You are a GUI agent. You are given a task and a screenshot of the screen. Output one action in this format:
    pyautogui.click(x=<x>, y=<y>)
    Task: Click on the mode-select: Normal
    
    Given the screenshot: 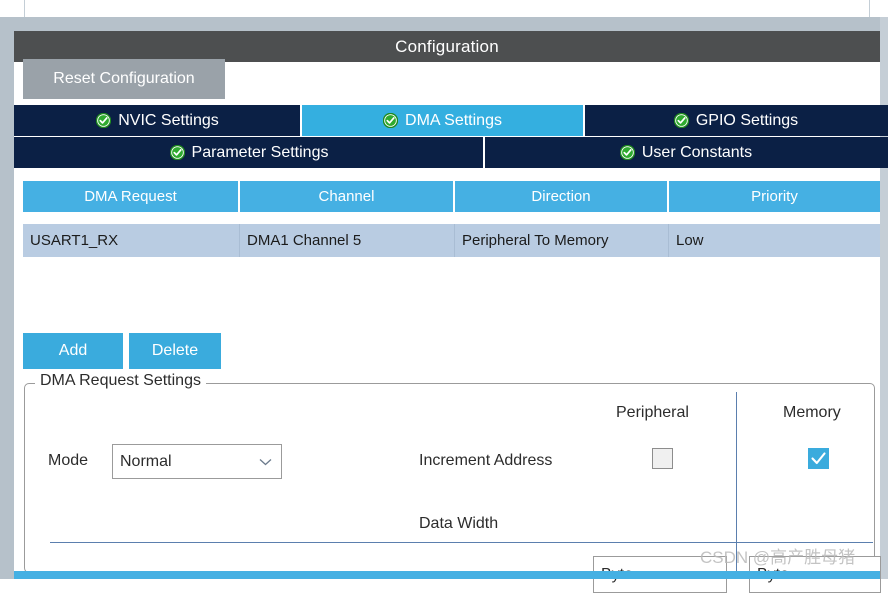 What is the action you would take?
    pyautogui.click(x=197, y=461)
    